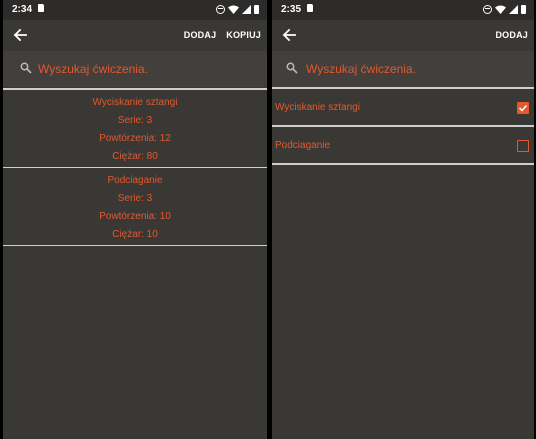  I want to click on exercise-label: Podciaganie, so click(303, 145).